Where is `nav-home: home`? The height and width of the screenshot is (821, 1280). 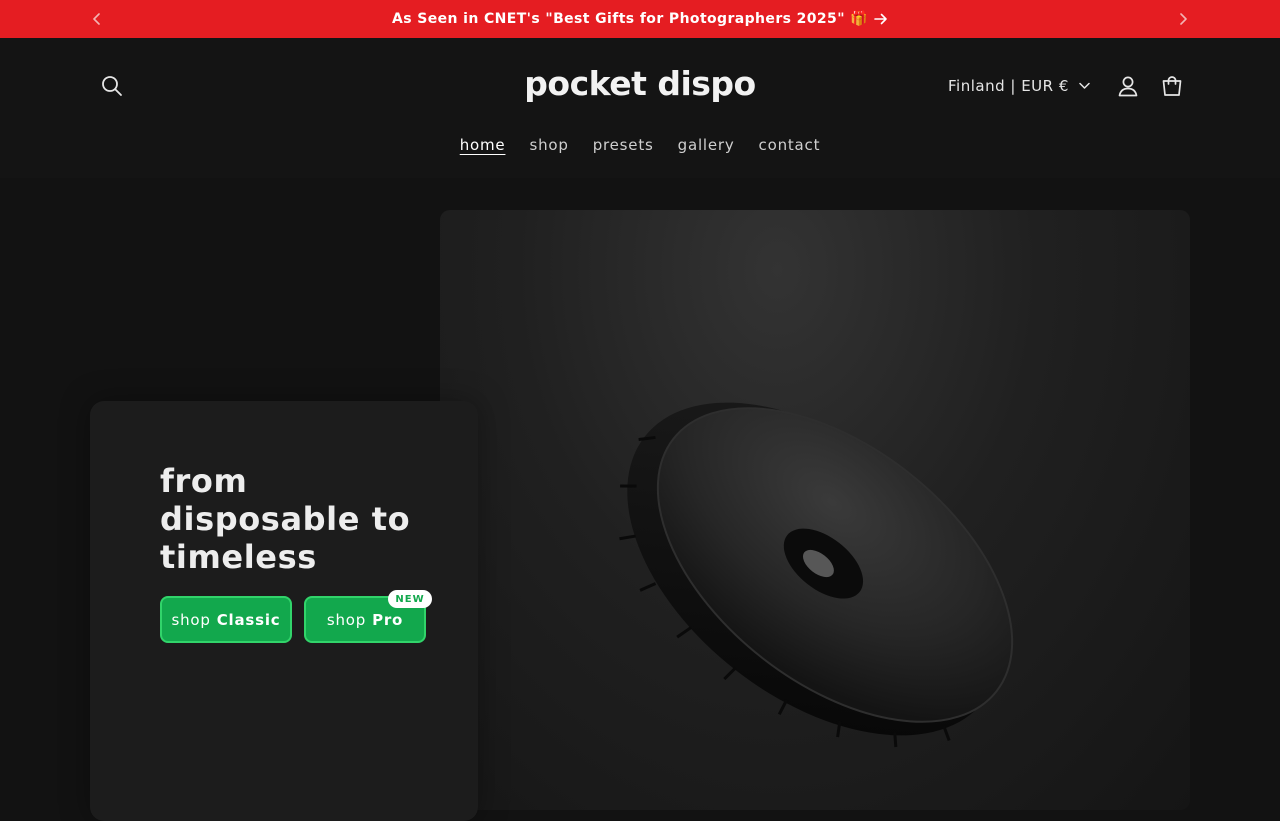 nav-home: home is located at coordinates (483, 145).